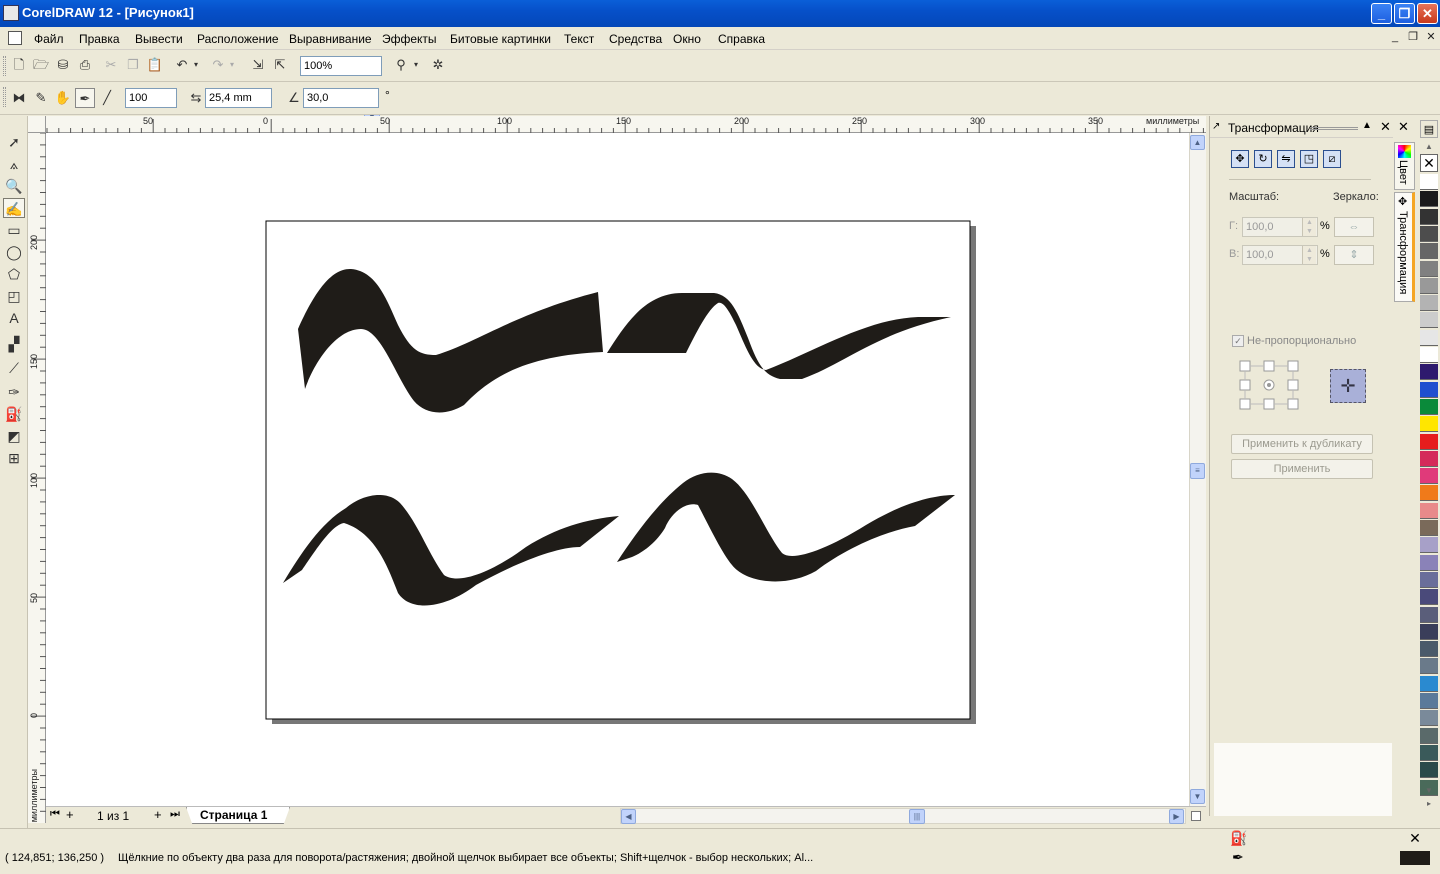  I want to click on brush-icon: ✎, so click(41, 98).